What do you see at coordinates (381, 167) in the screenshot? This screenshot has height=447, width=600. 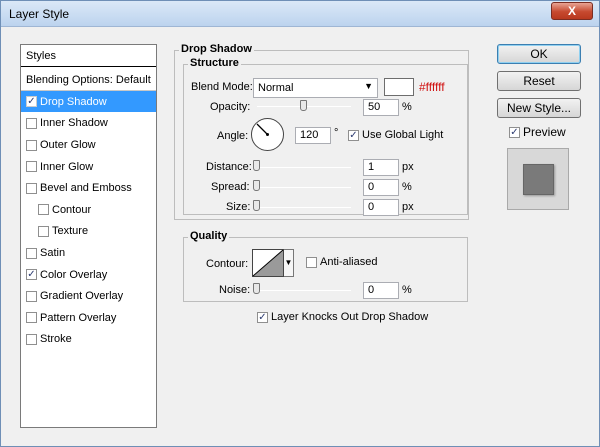 I see `distance-input: 1` at bounding box center [381, 167].